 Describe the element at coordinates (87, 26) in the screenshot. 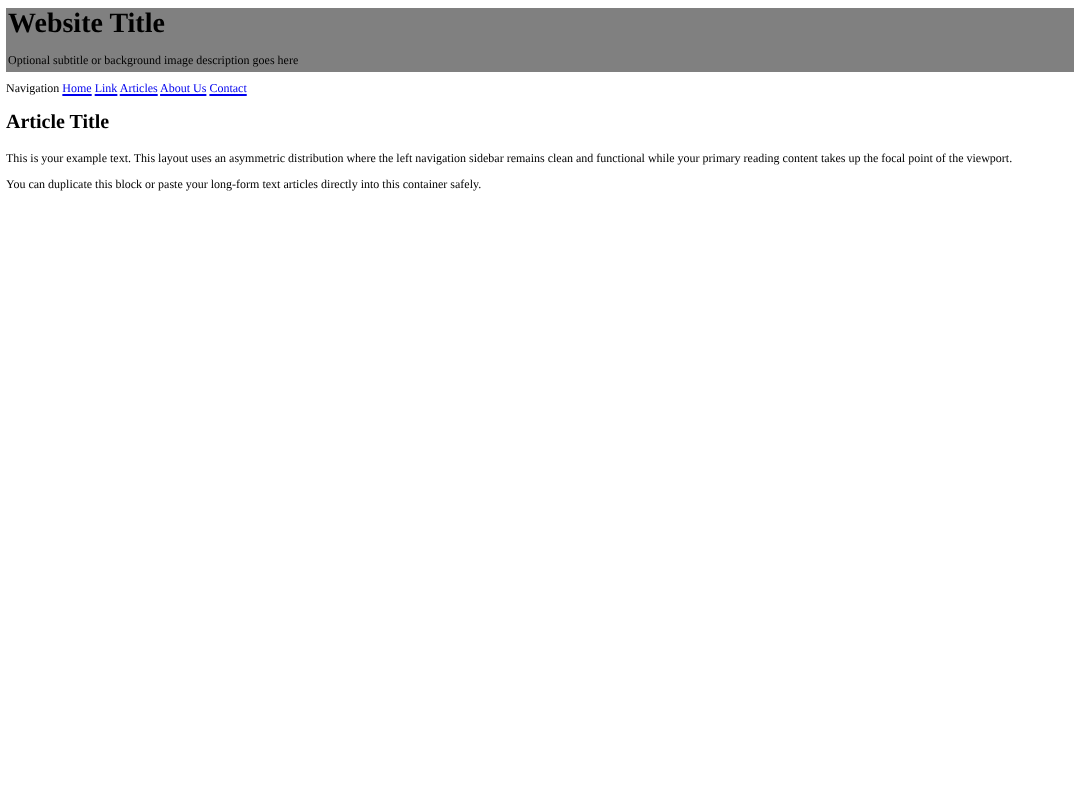

I see `website-title: Website Title` at that location.